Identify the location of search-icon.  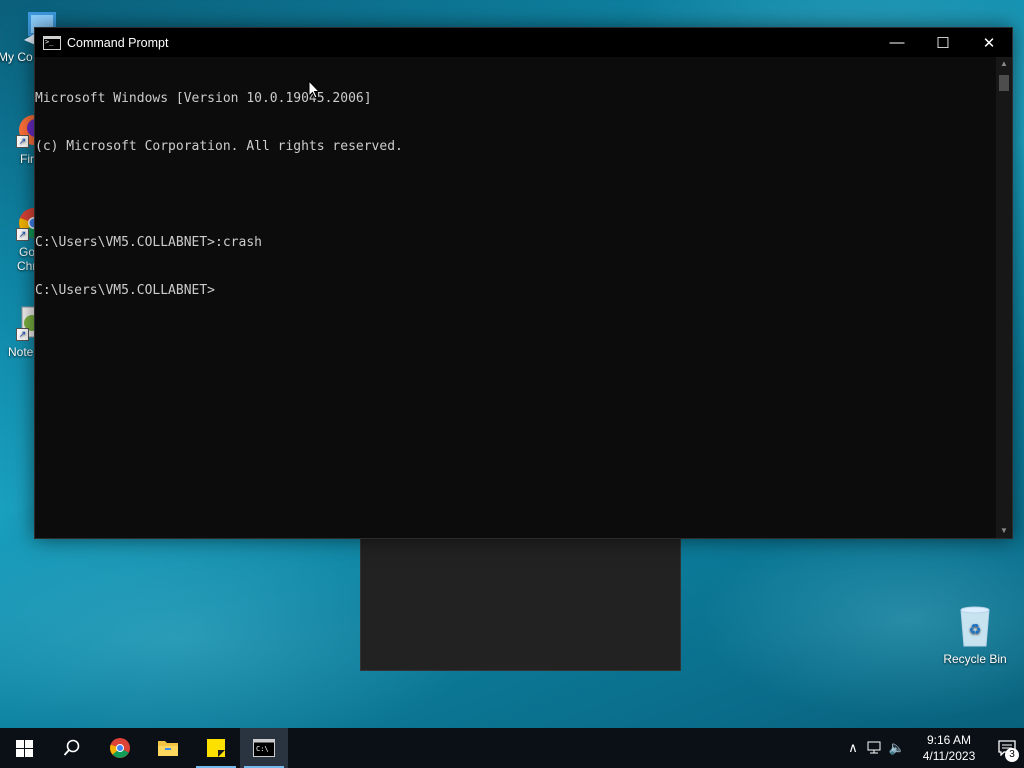
(71, 747).